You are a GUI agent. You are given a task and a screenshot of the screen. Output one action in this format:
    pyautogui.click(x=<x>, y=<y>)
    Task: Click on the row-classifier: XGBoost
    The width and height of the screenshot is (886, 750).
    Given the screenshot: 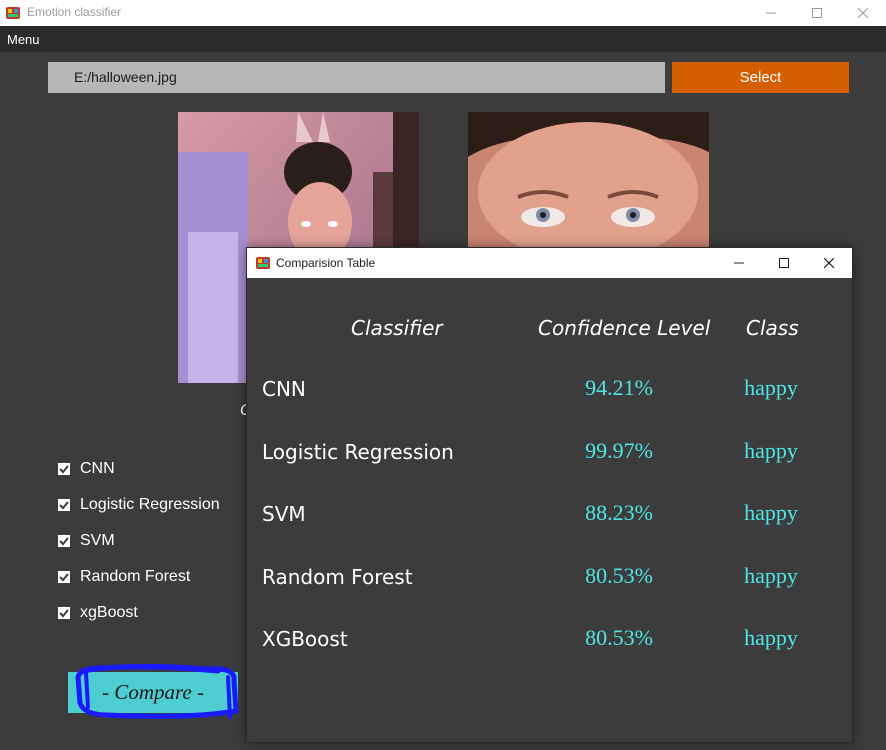 What is the action you would take?
    pyautogui.click(x=305, y=639)
    